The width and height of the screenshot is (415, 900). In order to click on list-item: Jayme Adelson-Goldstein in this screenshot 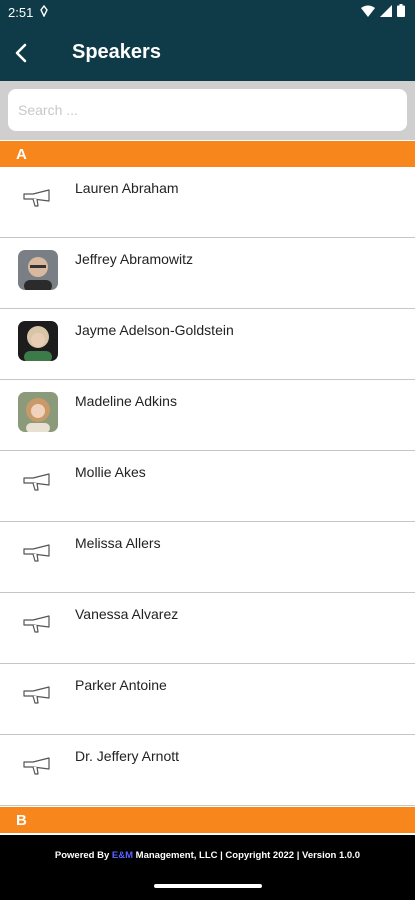, I will do `click(207, 344)`.